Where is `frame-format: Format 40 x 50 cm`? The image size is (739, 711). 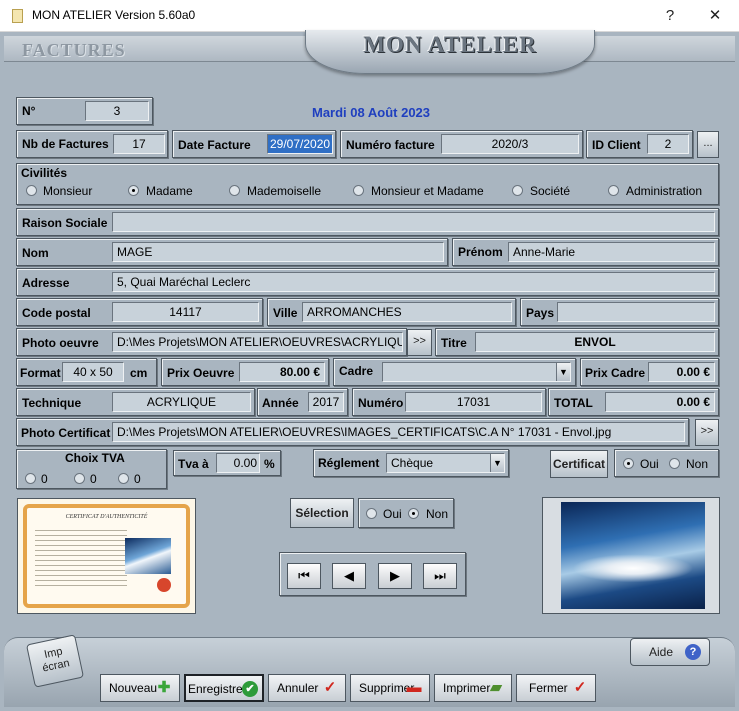
frame-format: Format 40 x 50 cm is located at coordinates (86, 372).